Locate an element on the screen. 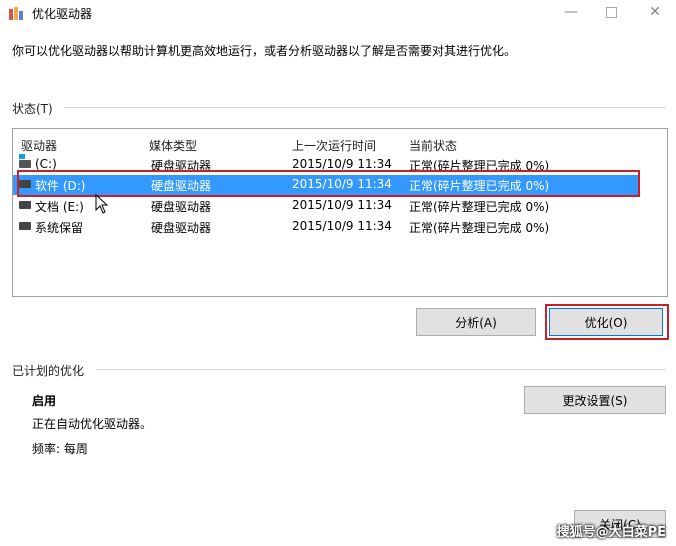 This screenshot has width=676, height=546. scheduled-divider is located at coordinates (381, 369).